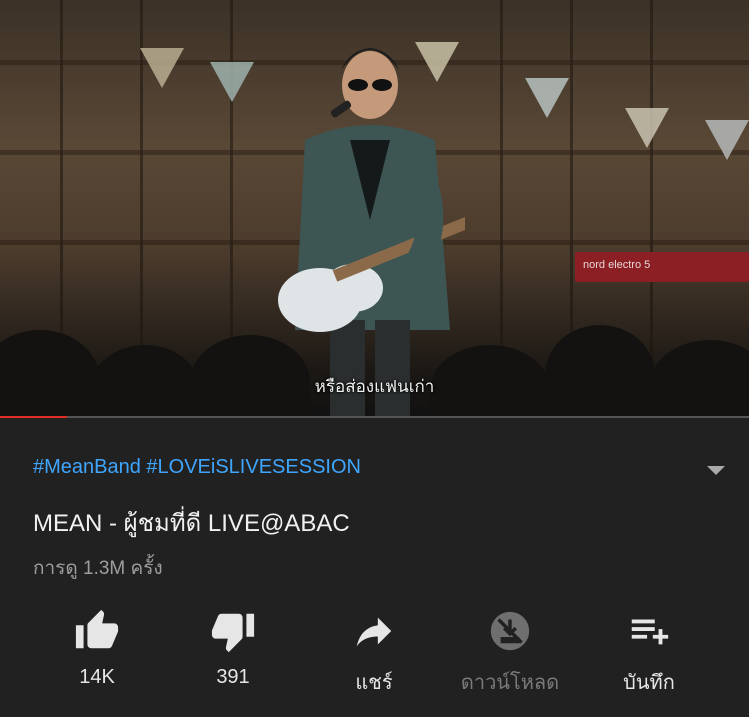 This screenshot has width=749, height=717. What do you see at coordinates (617, 265) in the screenshot?
I see `keyboard-brand-label: nord electro 5` at bounding box center [617, 265].